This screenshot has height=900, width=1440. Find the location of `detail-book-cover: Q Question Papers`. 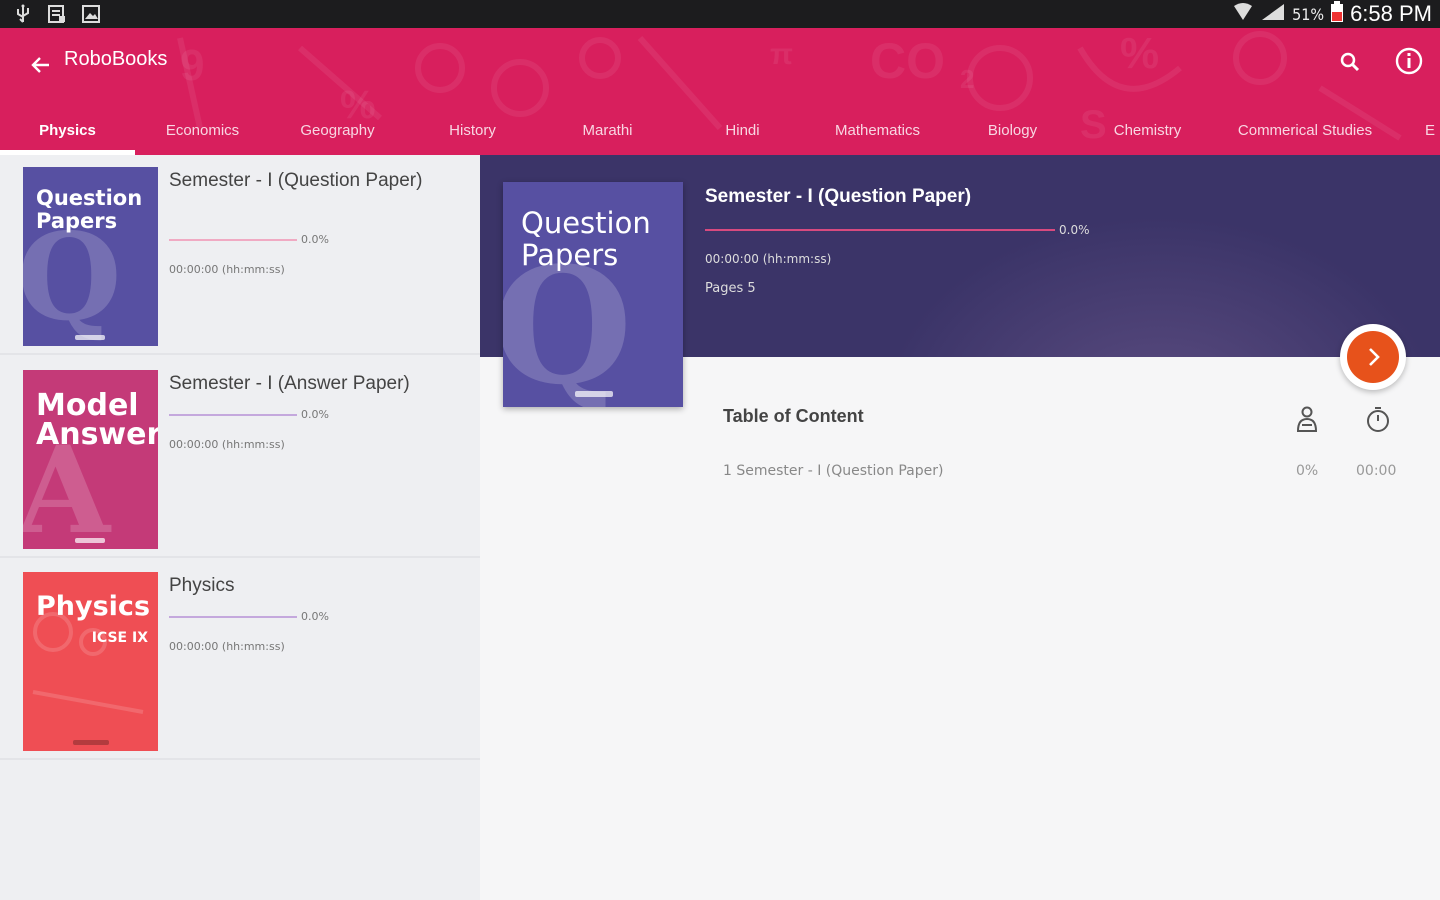

detail-book-cover: Q Question Papers is located at coordinates (593, 294).